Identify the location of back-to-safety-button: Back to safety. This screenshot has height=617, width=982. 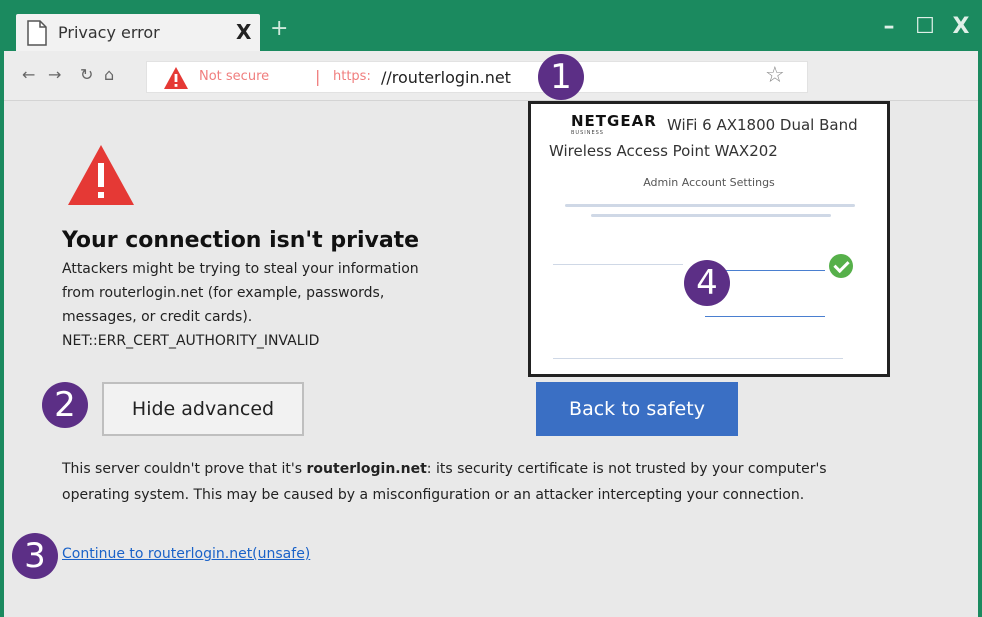
(637, 409).